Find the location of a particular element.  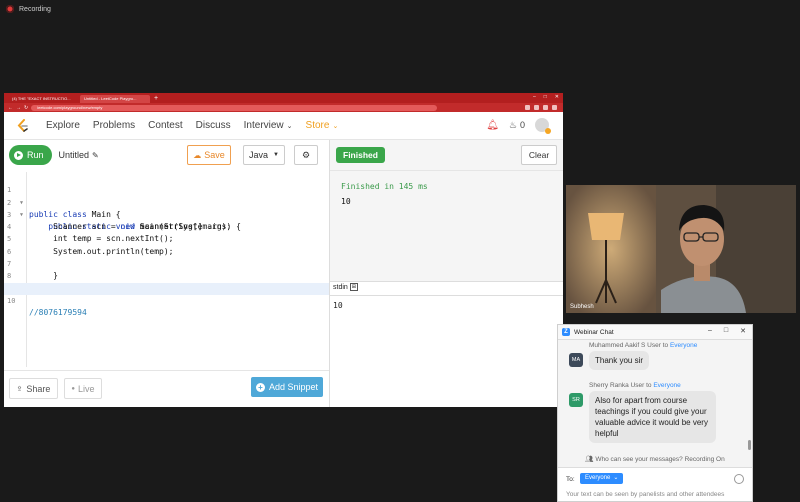

code-line: 5 System.out.println(temp); is located at coordinates (166, 238).